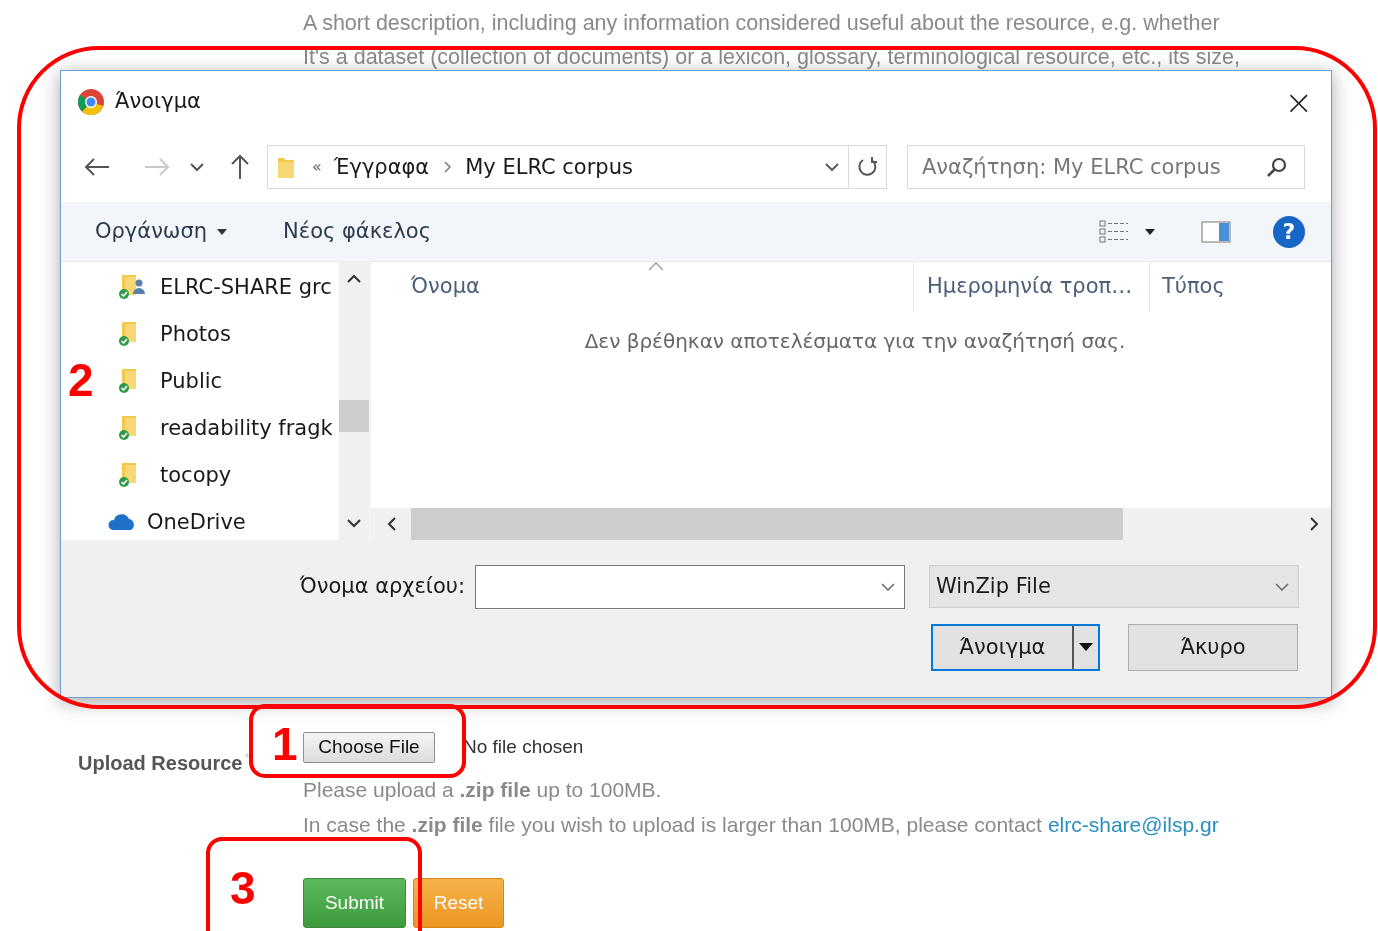  I want to click on annotation-number: 3, so click(243, 888).